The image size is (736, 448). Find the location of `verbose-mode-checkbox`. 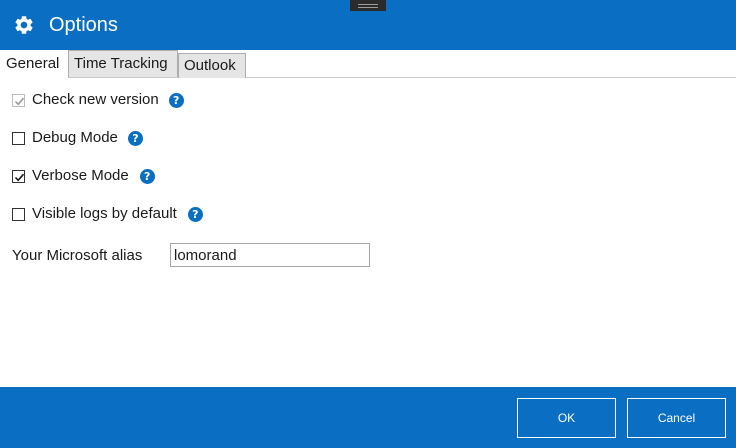

verbose-mode-checkbox is located at coordinates (18, 176).